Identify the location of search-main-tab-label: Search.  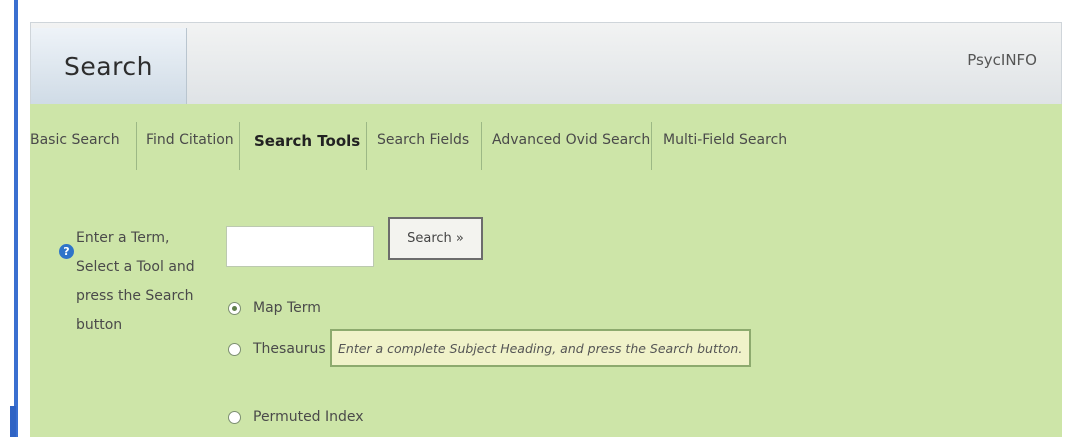
(108, 66).